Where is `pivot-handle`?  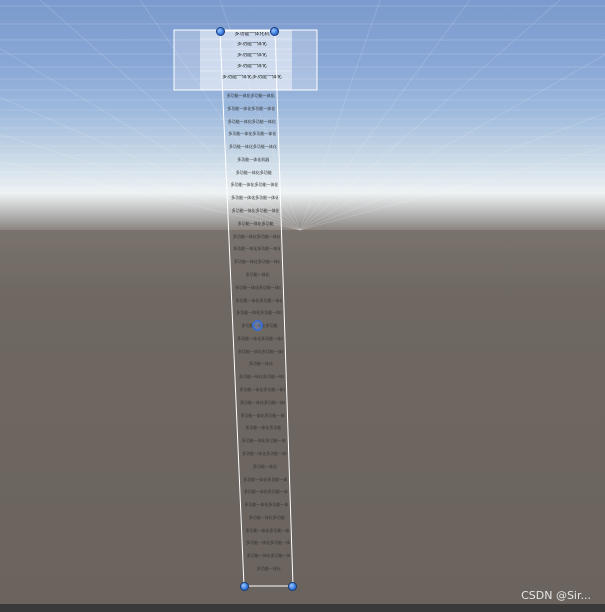
pivot-handle is located at coordinates (257, 325).